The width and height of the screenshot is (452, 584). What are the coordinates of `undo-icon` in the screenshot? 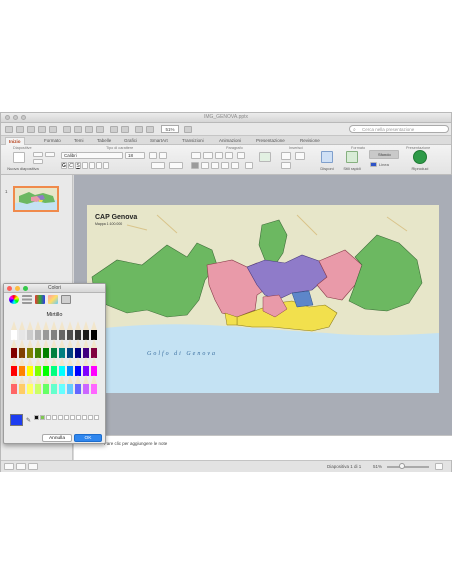 It's located at (114, 129).